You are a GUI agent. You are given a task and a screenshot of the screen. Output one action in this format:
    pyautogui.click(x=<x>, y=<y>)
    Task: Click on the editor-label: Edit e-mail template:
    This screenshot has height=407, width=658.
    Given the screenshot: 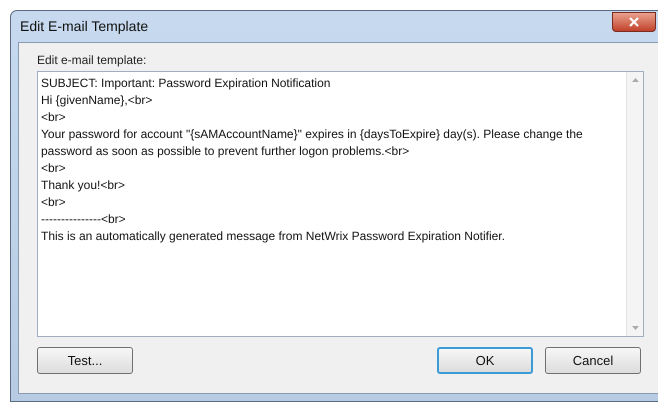 What is the action you would take?
    pyautogui.click(x=92, y=60)
    